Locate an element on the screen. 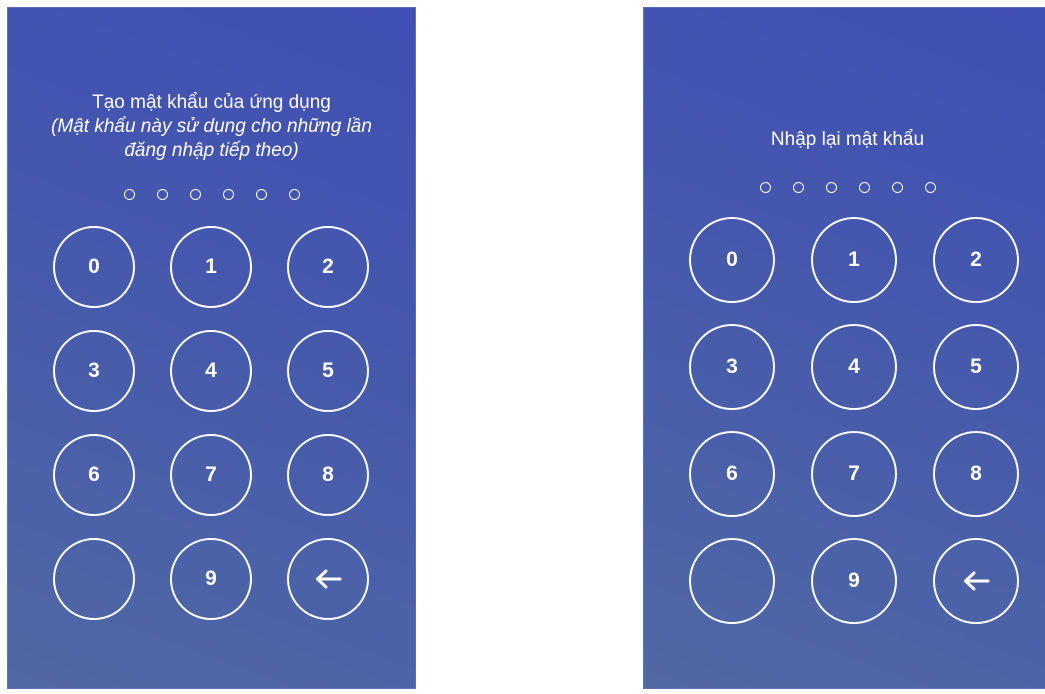  confirm-pin-title: Nhập lại mật khẩu is located at coordinates (844, 140).